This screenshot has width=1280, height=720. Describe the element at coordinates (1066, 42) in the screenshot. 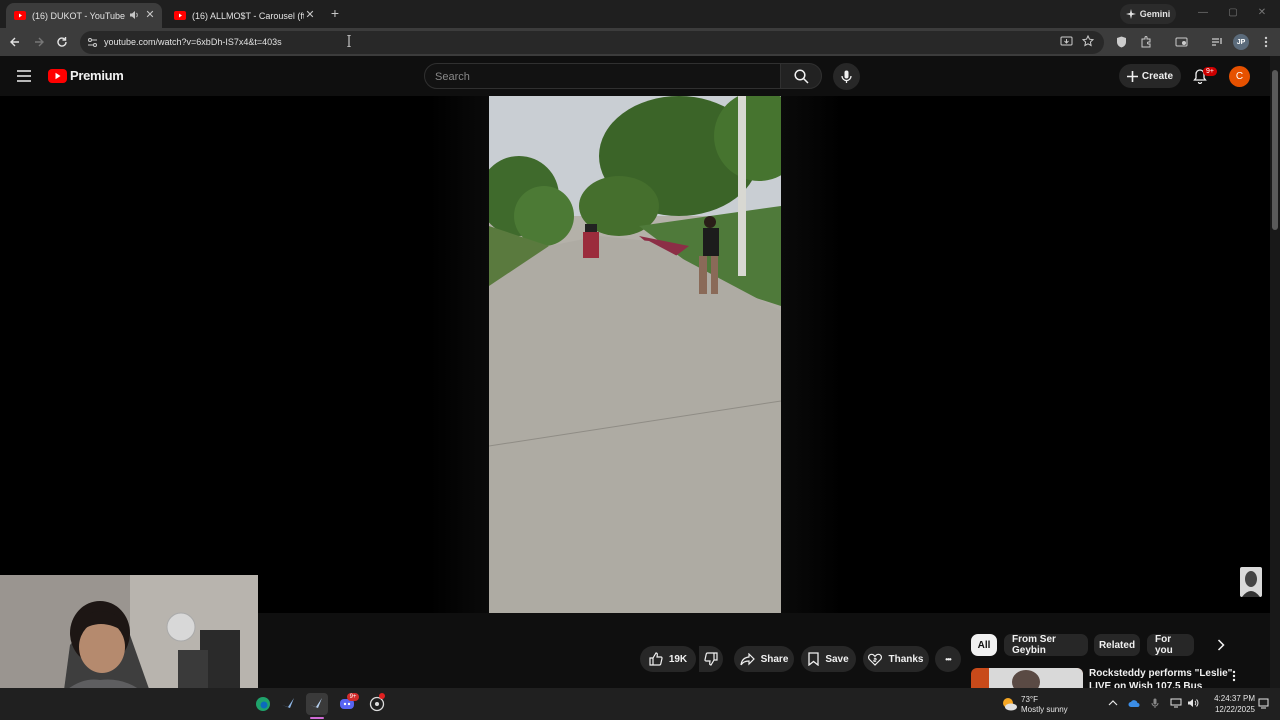

I see `install-app-icon` at that location.